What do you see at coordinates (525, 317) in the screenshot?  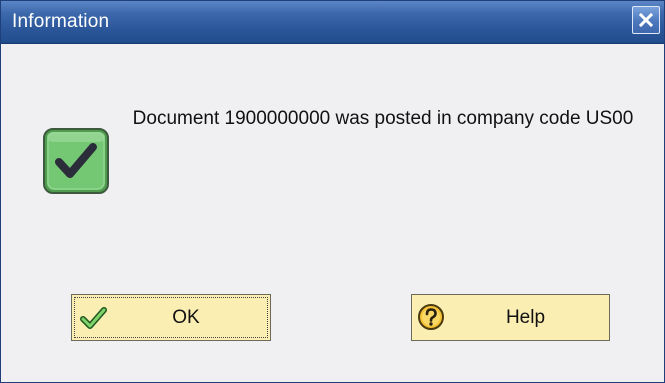 I see `help-button-label: Help` at bounding box center [525, 317].